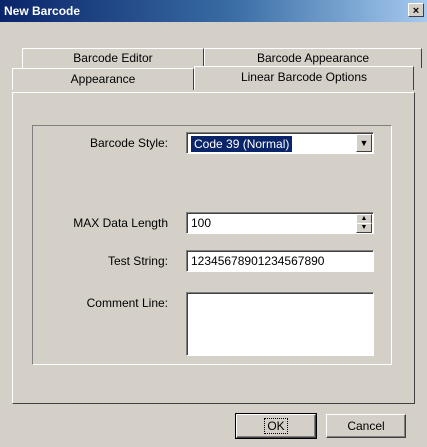  I want to click on ok-label: OK, so click(276, 426).